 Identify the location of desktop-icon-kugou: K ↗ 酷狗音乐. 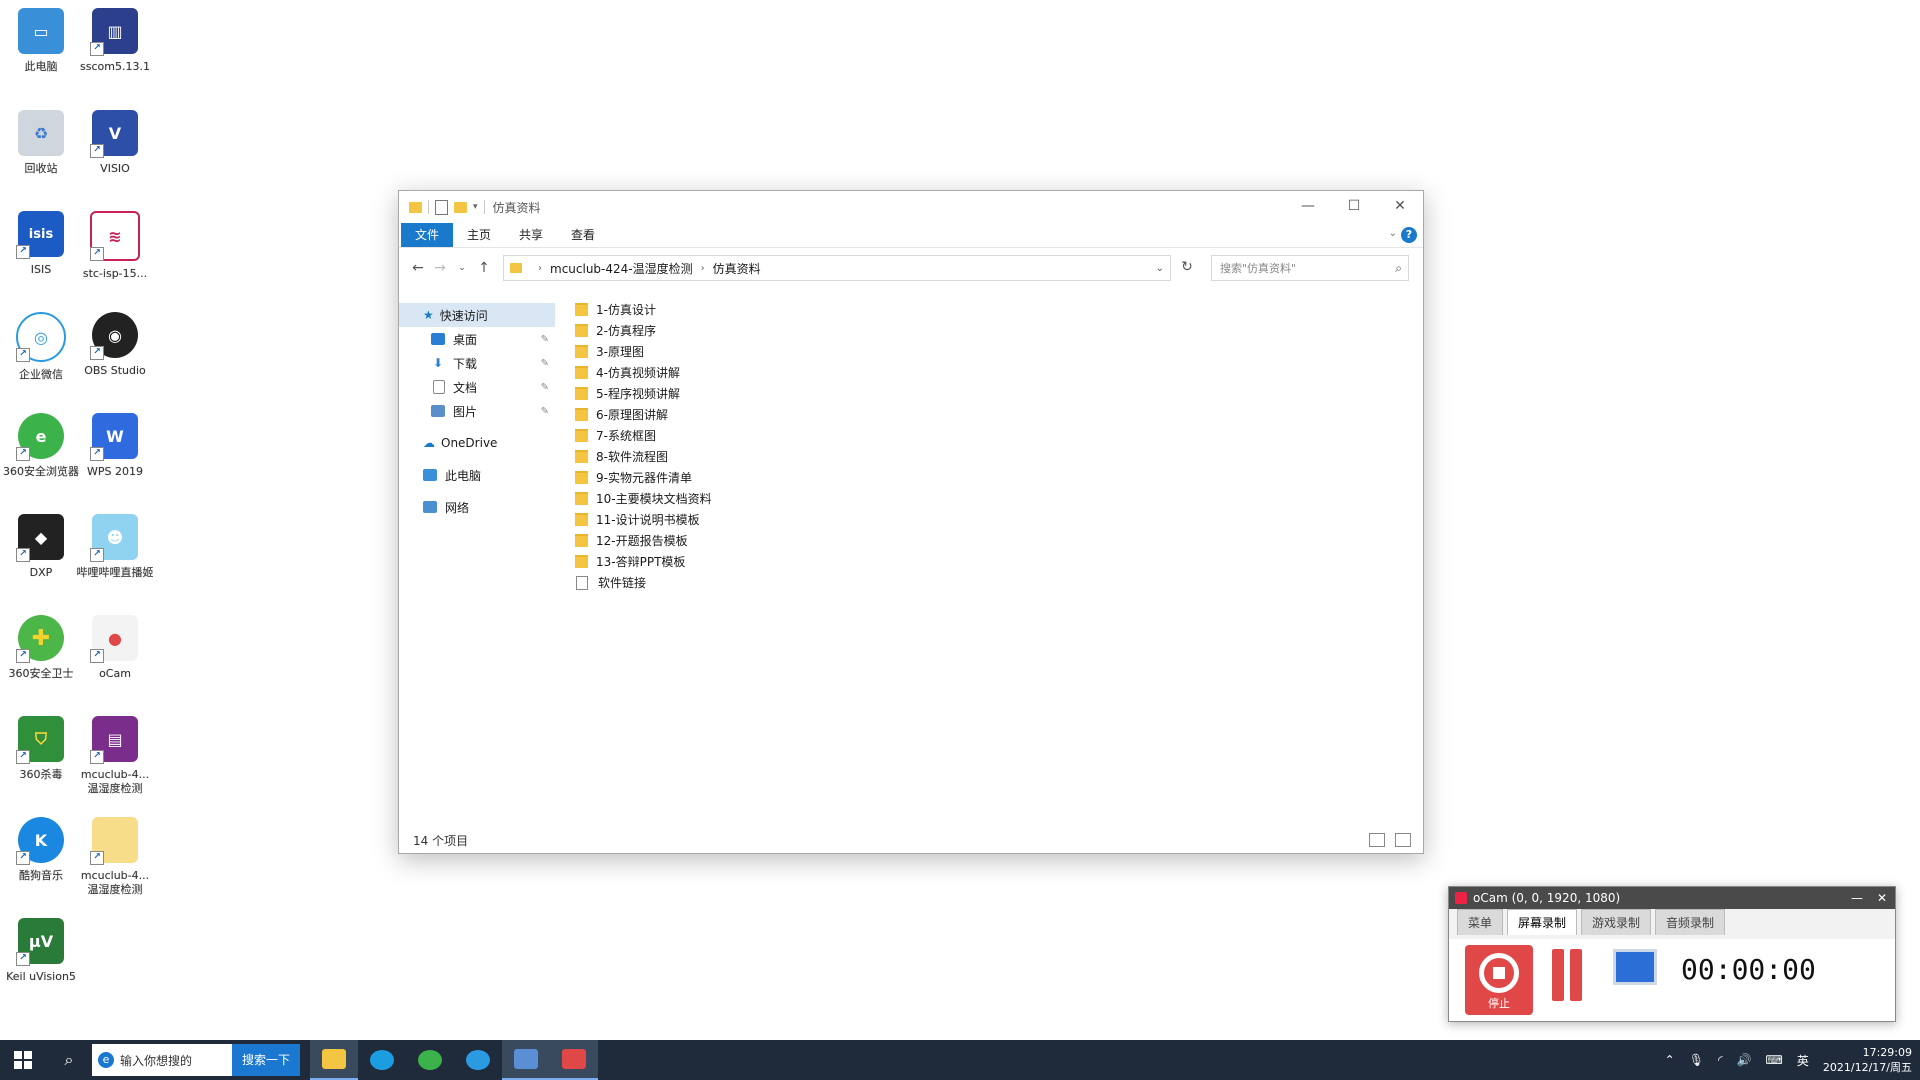
(41, 850).